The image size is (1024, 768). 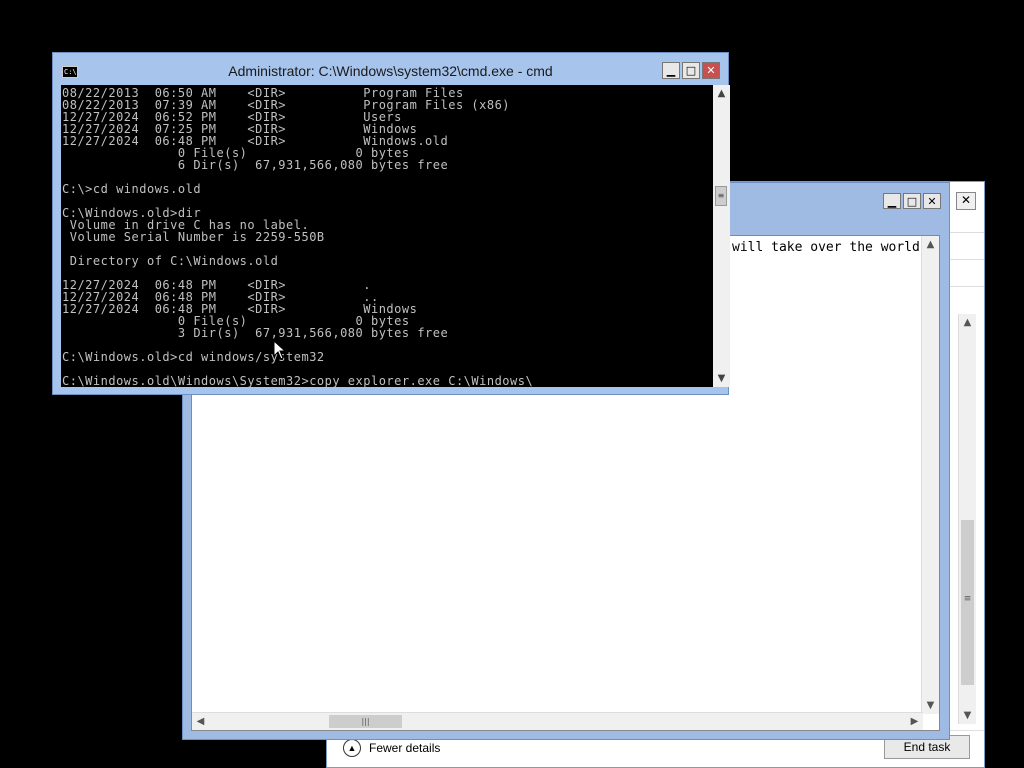 I want to click on scroll-grip-icon: ≡, so click(x=967, y=599).